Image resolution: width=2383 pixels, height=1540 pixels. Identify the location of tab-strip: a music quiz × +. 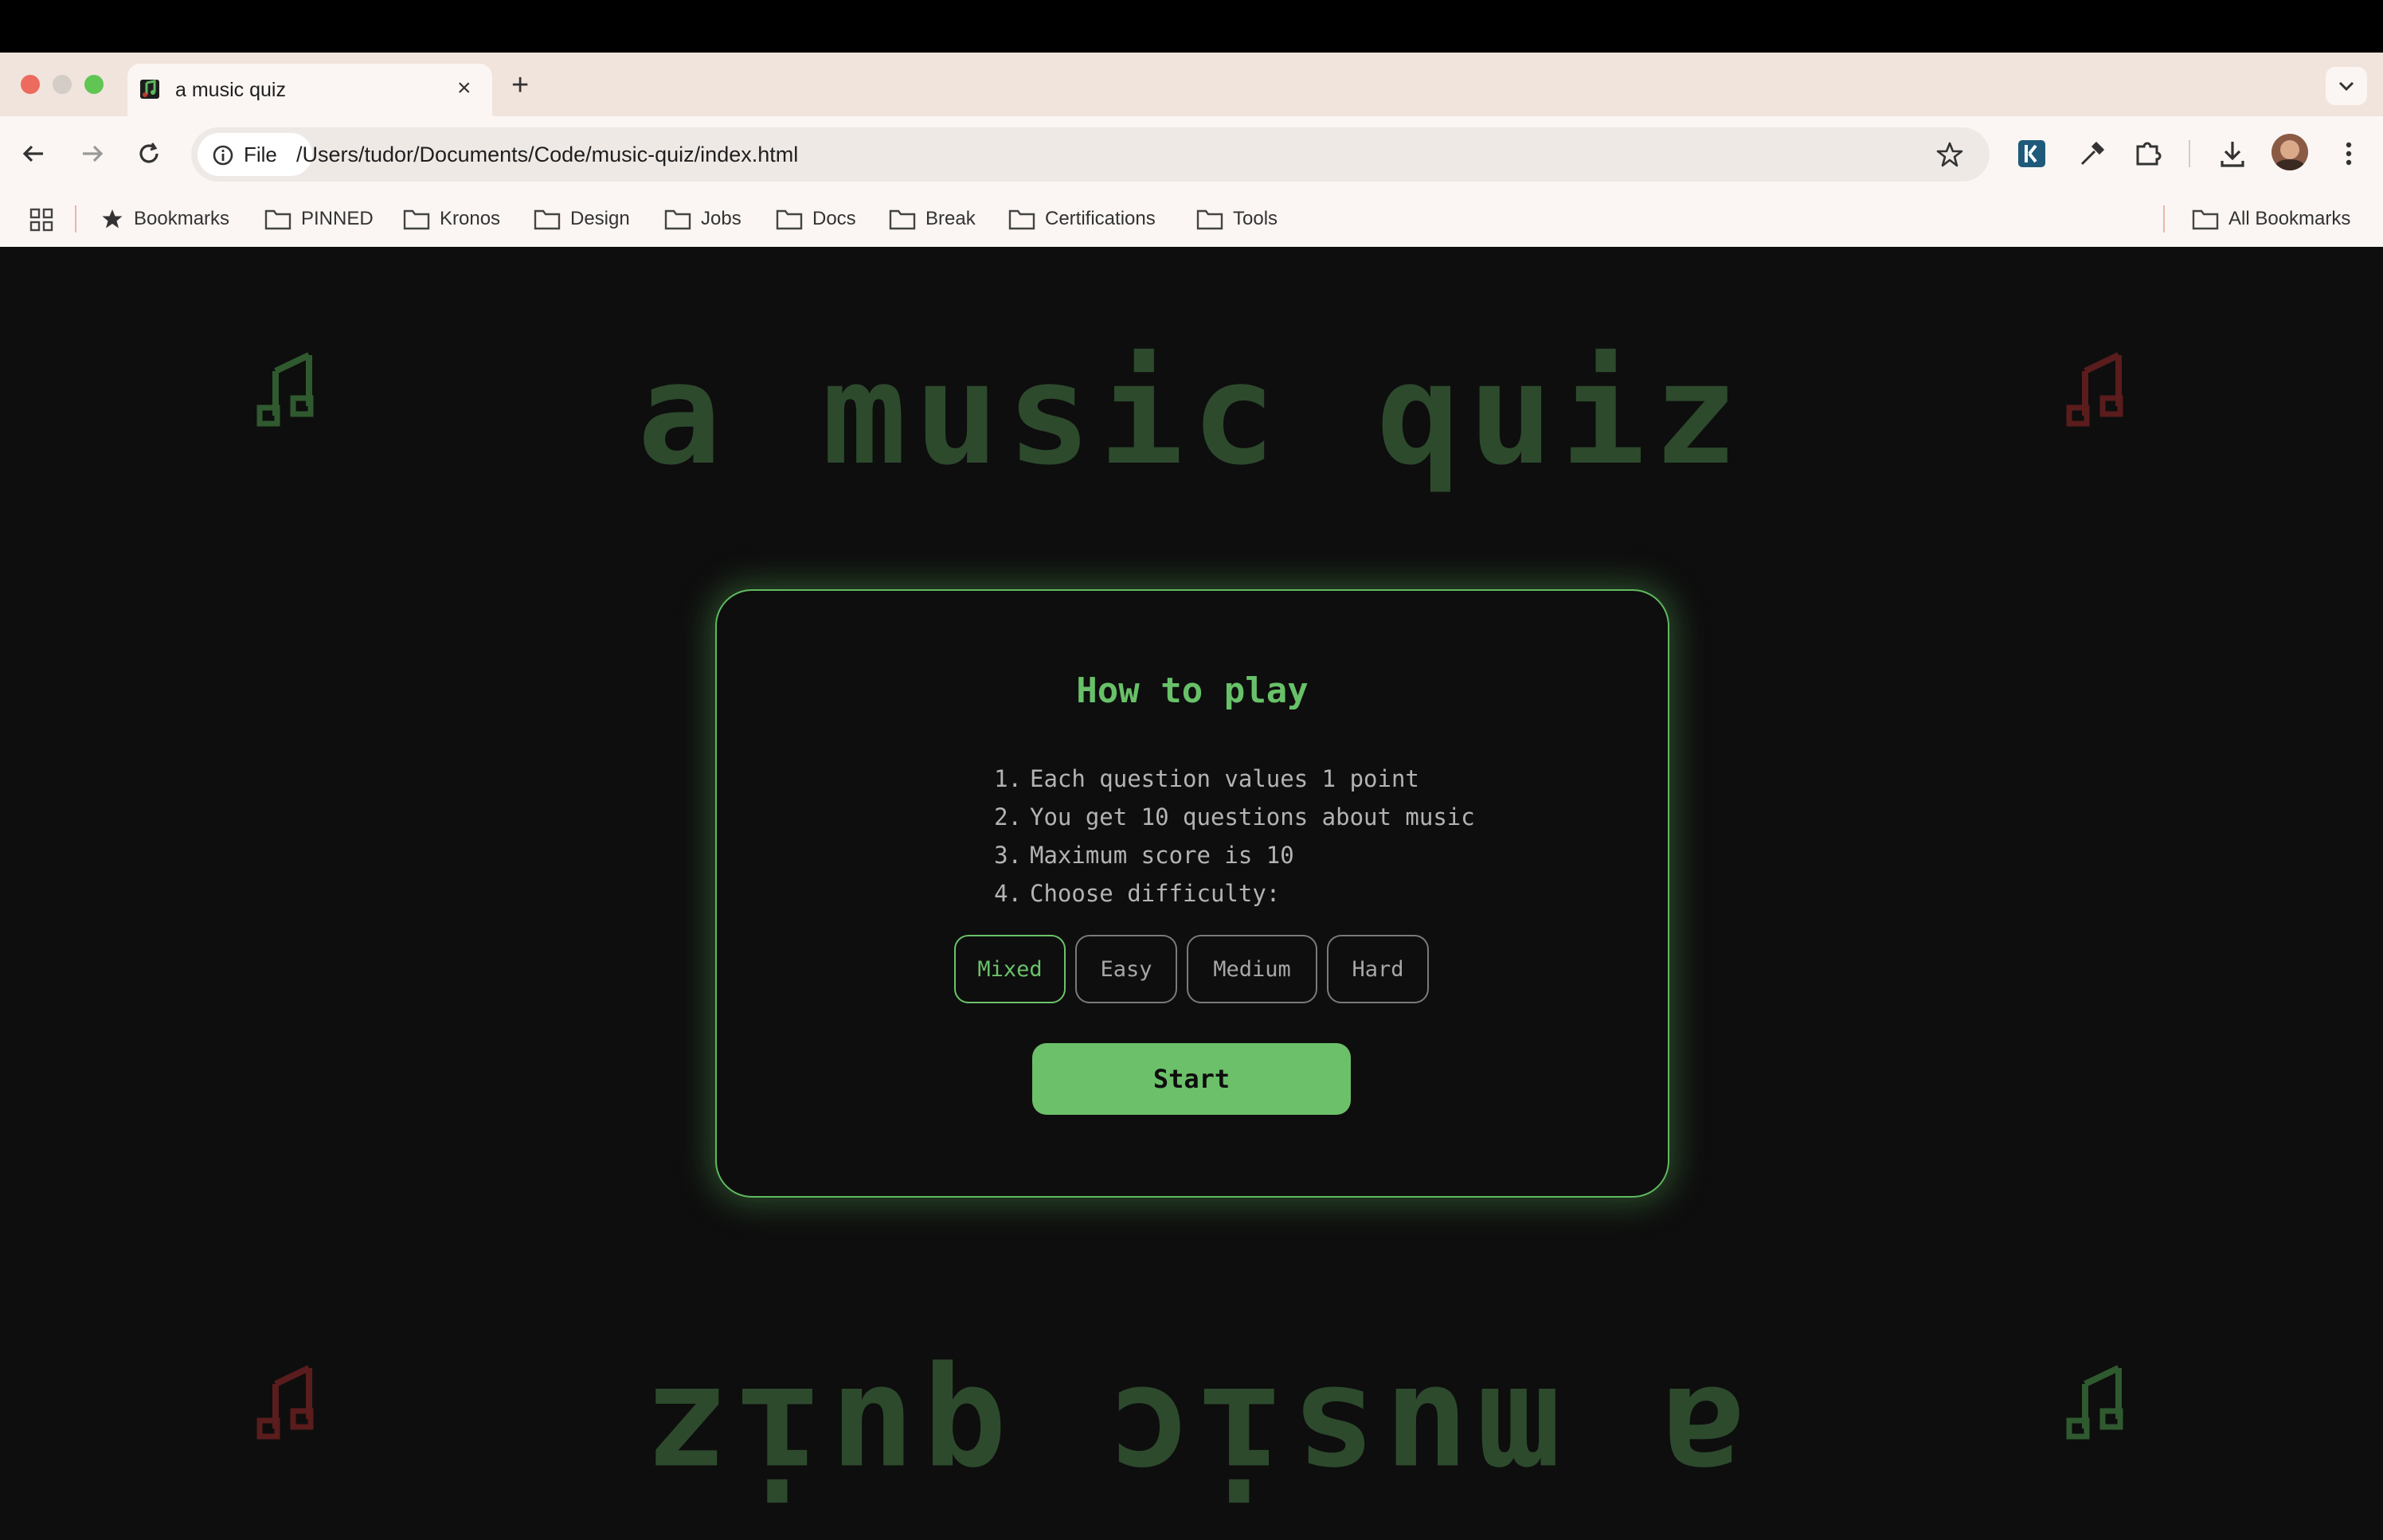
(1191, 84).